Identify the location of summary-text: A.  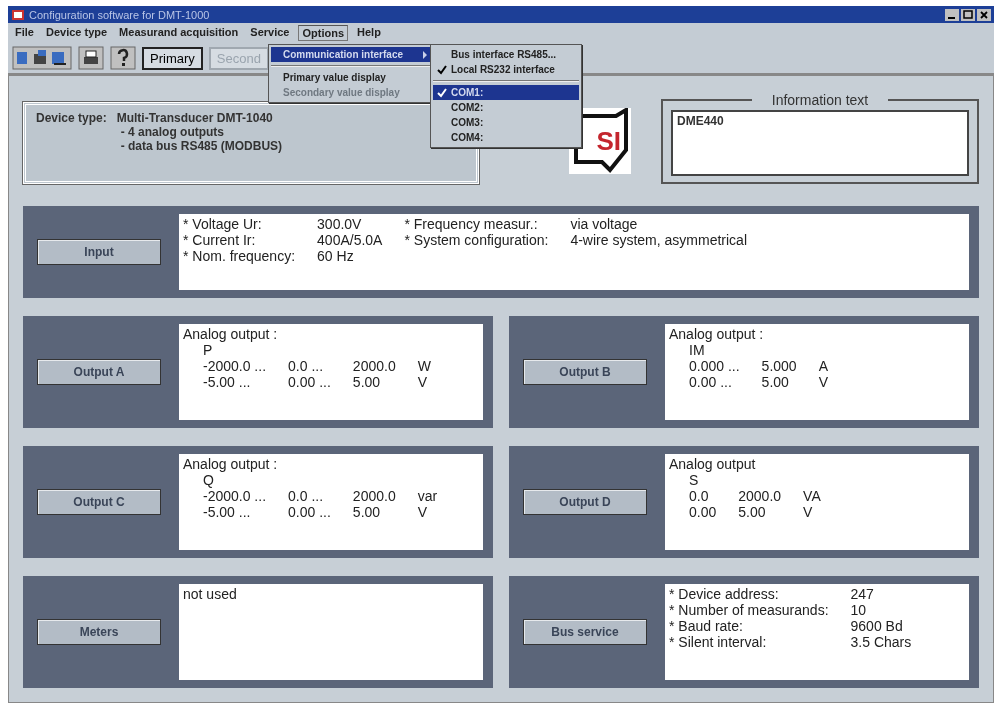
(823, 366).